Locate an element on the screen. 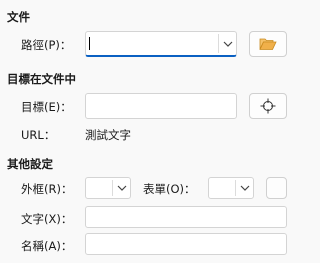 The width and height of the screenshot is (320, 263). form-label: 表單(O)： is located at coordinates (169, 189).